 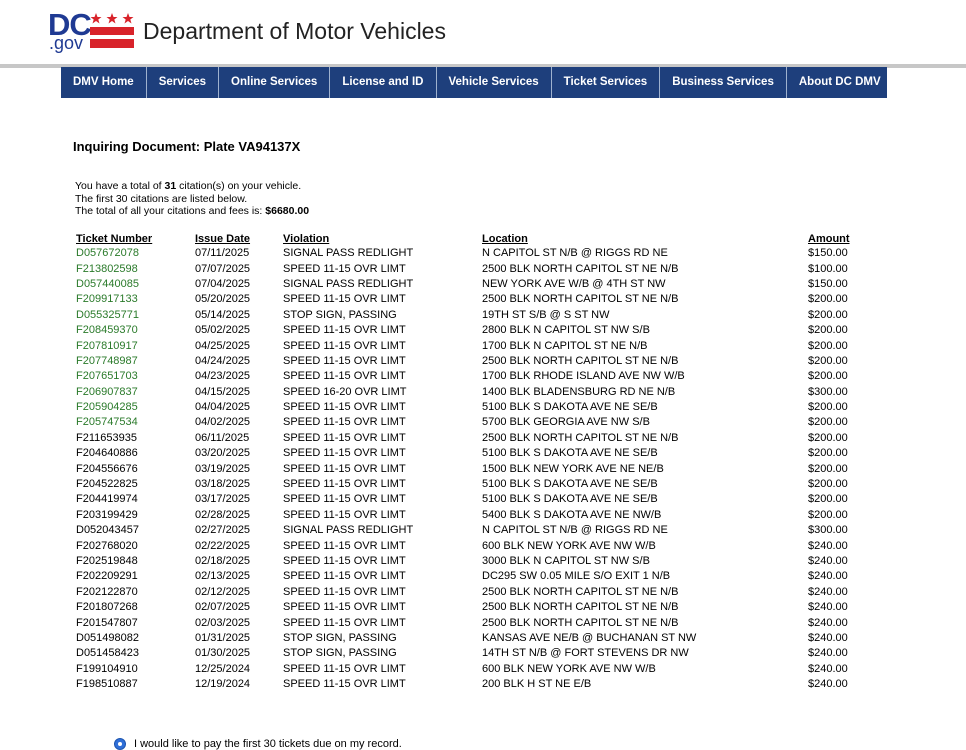 I want to click on nav-item-about-dc-dmv: About DC DMV, so click(x=840, y=82).